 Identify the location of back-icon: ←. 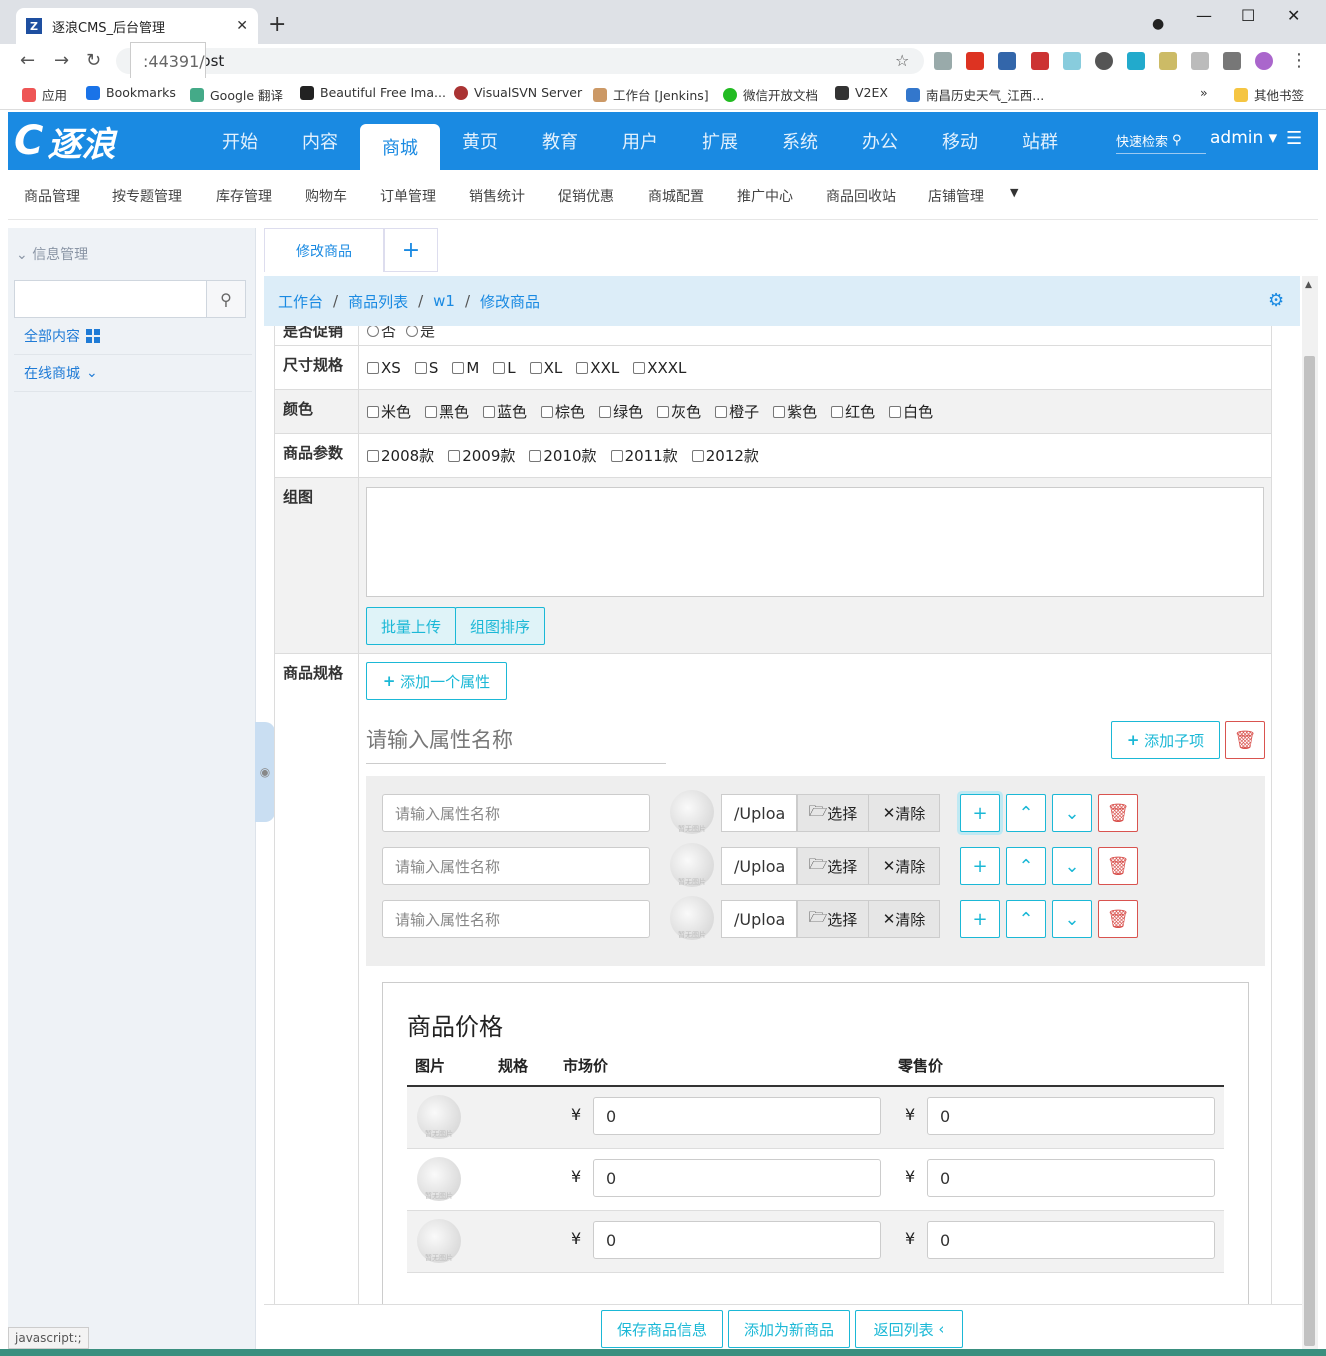
(27, 60).